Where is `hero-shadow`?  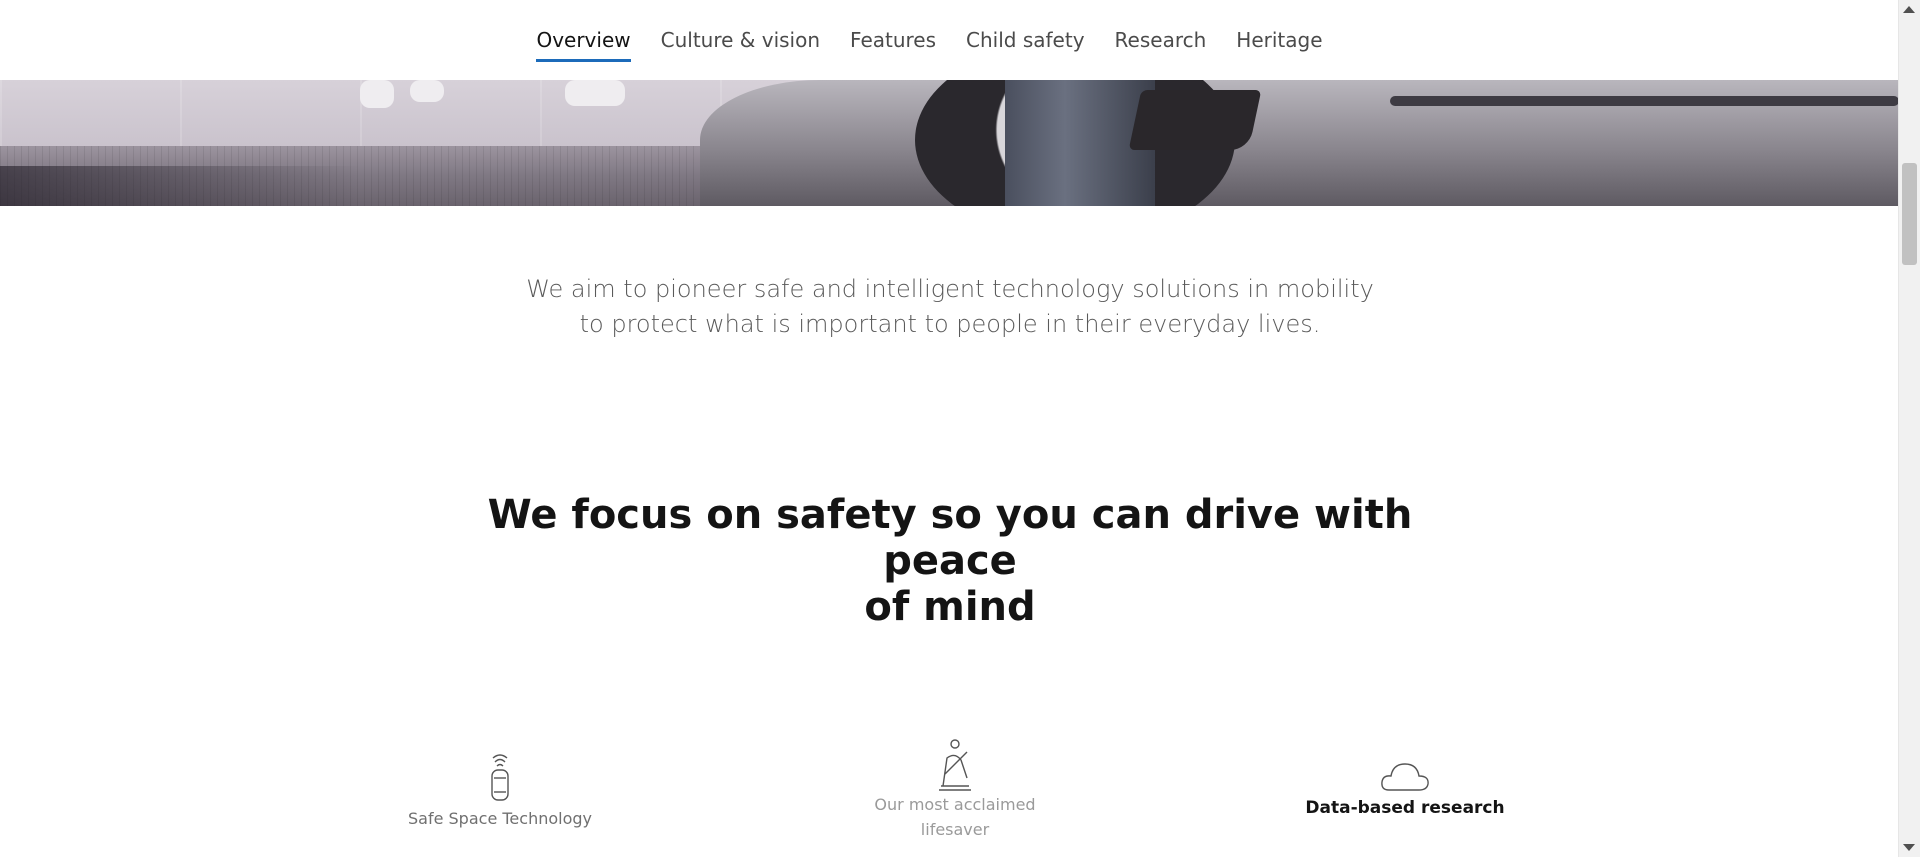
hero-shadow is located at coordinates (180, 186).